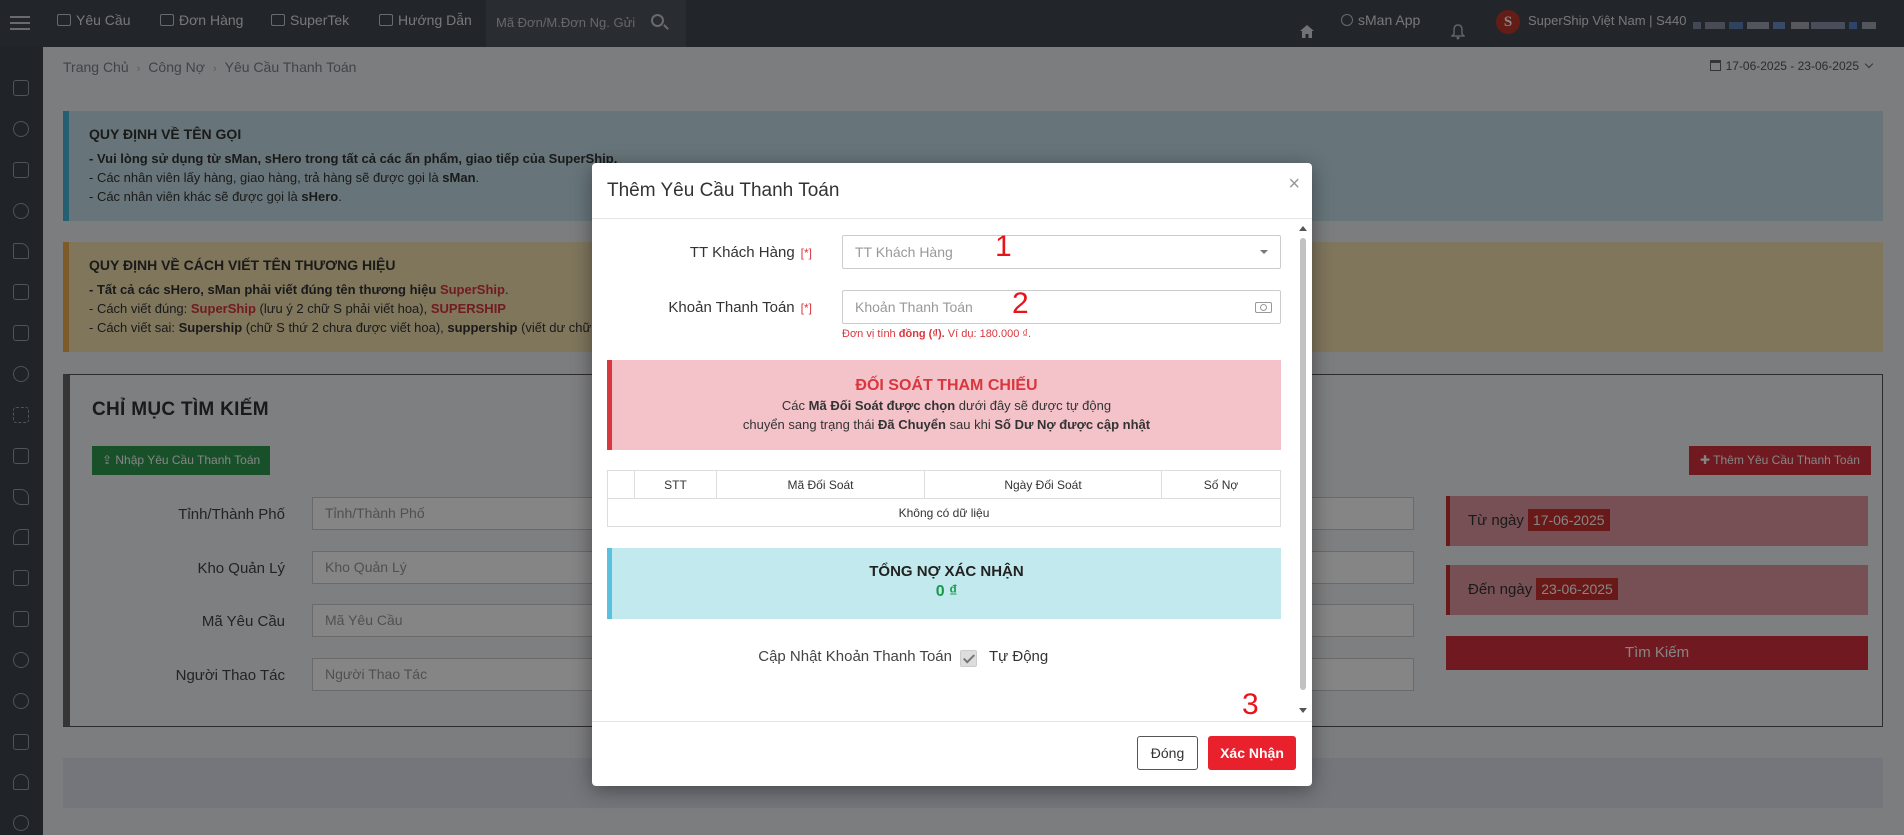 Image resolution: width=1904 pixels, height=835 pixels. I want to click on total-debt-box: TỔNG NỢ XÁC NHẬN 0 ₫, so click(944, 583).